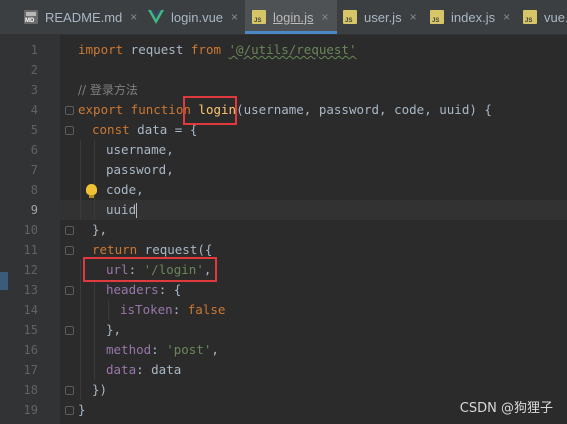 The image size is (567, 424). I want to click on code-line-9: uuid, so click(122, 210).